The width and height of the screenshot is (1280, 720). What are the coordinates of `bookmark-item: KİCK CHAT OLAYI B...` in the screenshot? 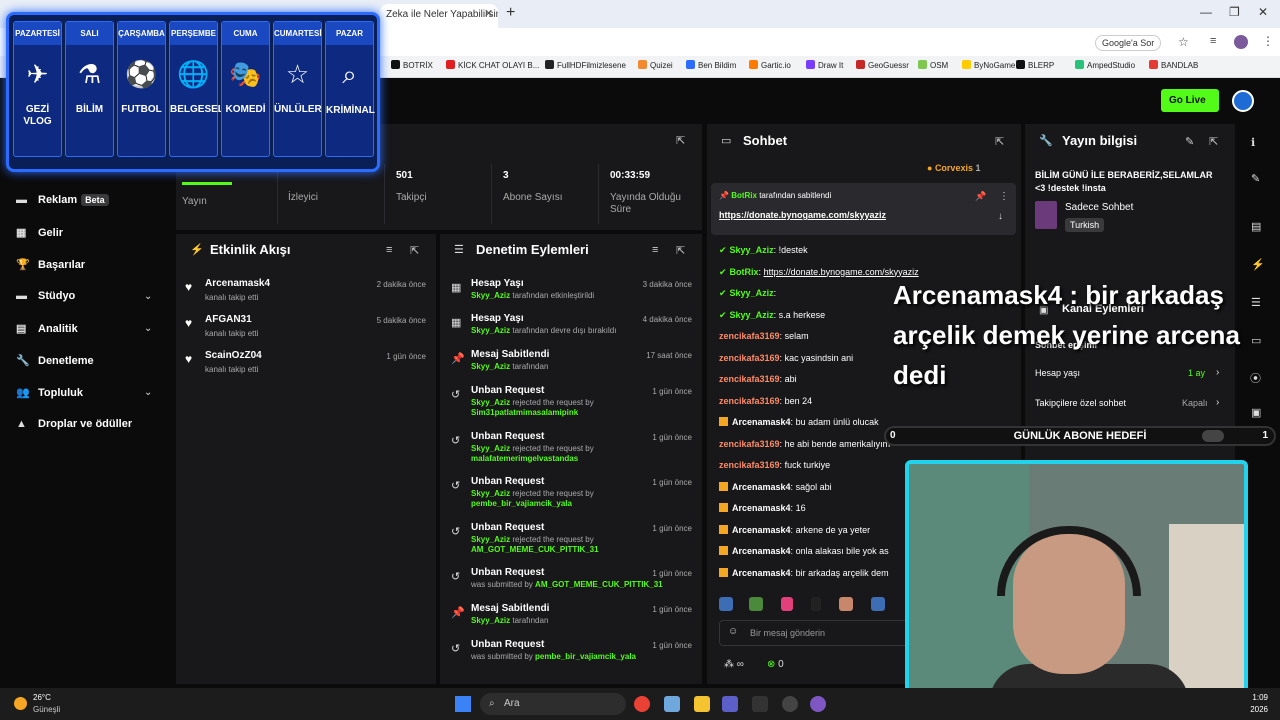 It's located at (492, 65).